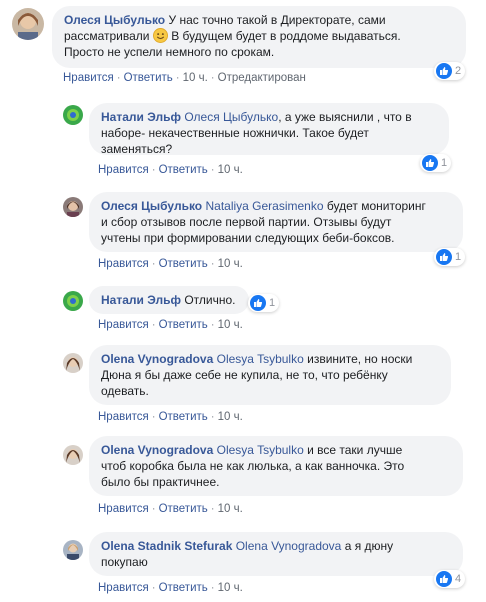  Describe the element at coordinates (125, 391) in the screenshot. I see `comment-text: одевать.` at that location.